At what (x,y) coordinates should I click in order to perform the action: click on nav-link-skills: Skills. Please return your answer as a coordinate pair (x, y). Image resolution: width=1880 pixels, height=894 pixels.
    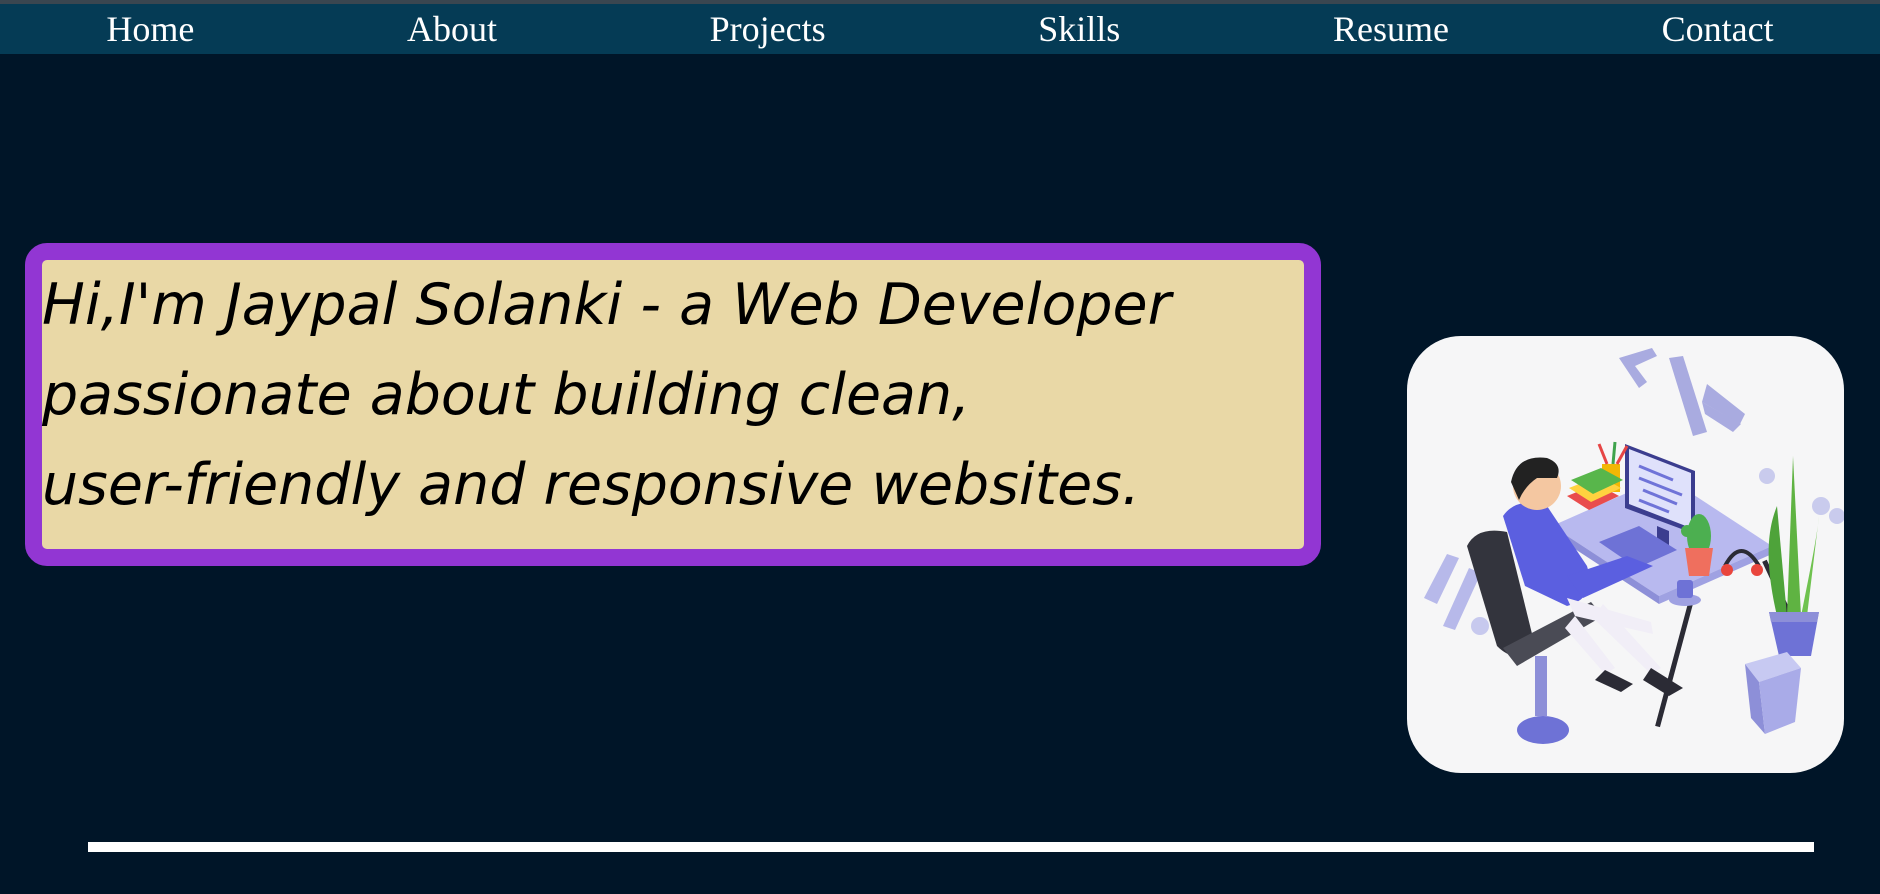
    Looking at the image, I should click on (1079, 29).